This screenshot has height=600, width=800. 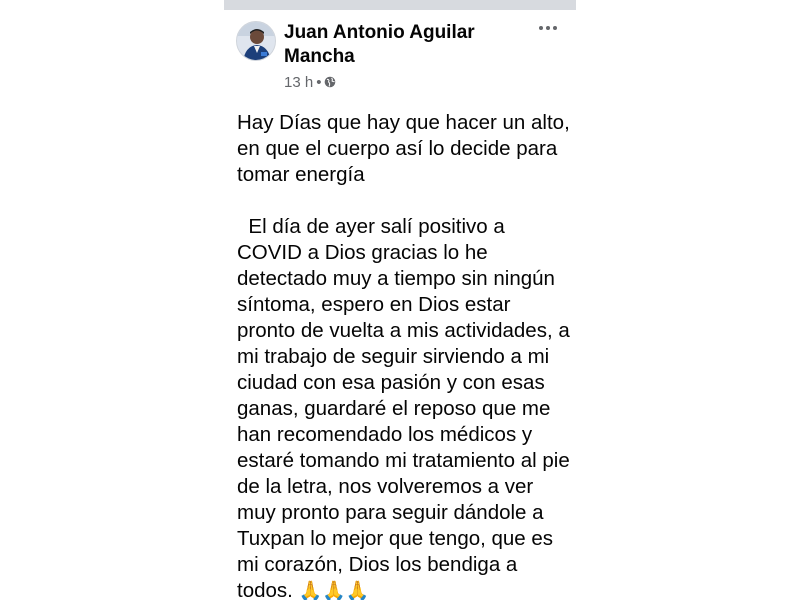 I want to click on profile-photo, so click(x=256, y=41).